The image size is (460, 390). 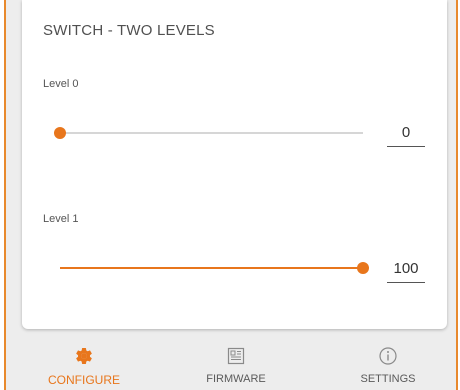 What do you see at coordinates (61, 84) in the screenshot?
I see `level-0-label: Level 0` at bounding box center [61, 84].